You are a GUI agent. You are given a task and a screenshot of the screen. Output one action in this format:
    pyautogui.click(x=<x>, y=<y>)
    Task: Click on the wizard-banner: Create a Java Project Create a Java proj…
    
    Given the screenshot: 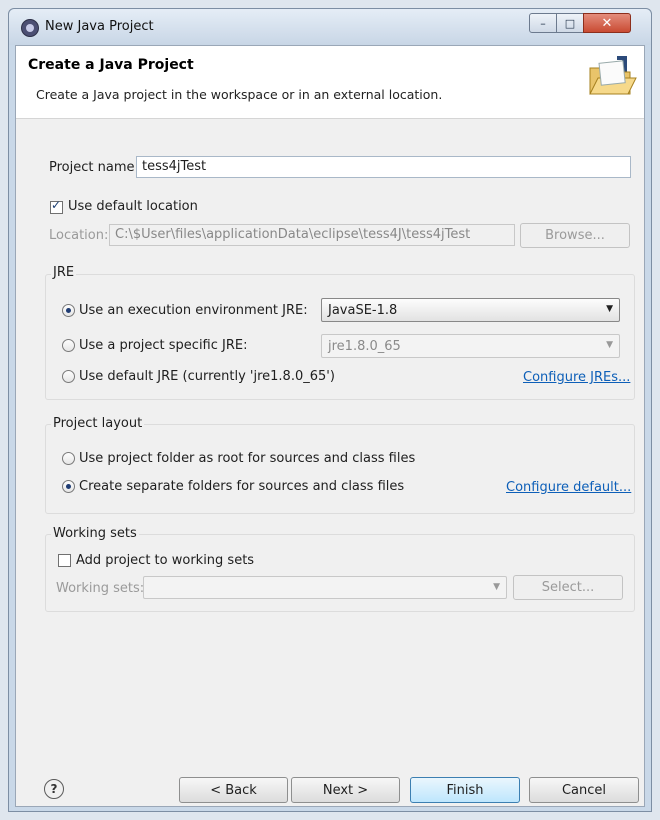 What is the action you would take?
    pyautogui.click(x=330, y=82)
    